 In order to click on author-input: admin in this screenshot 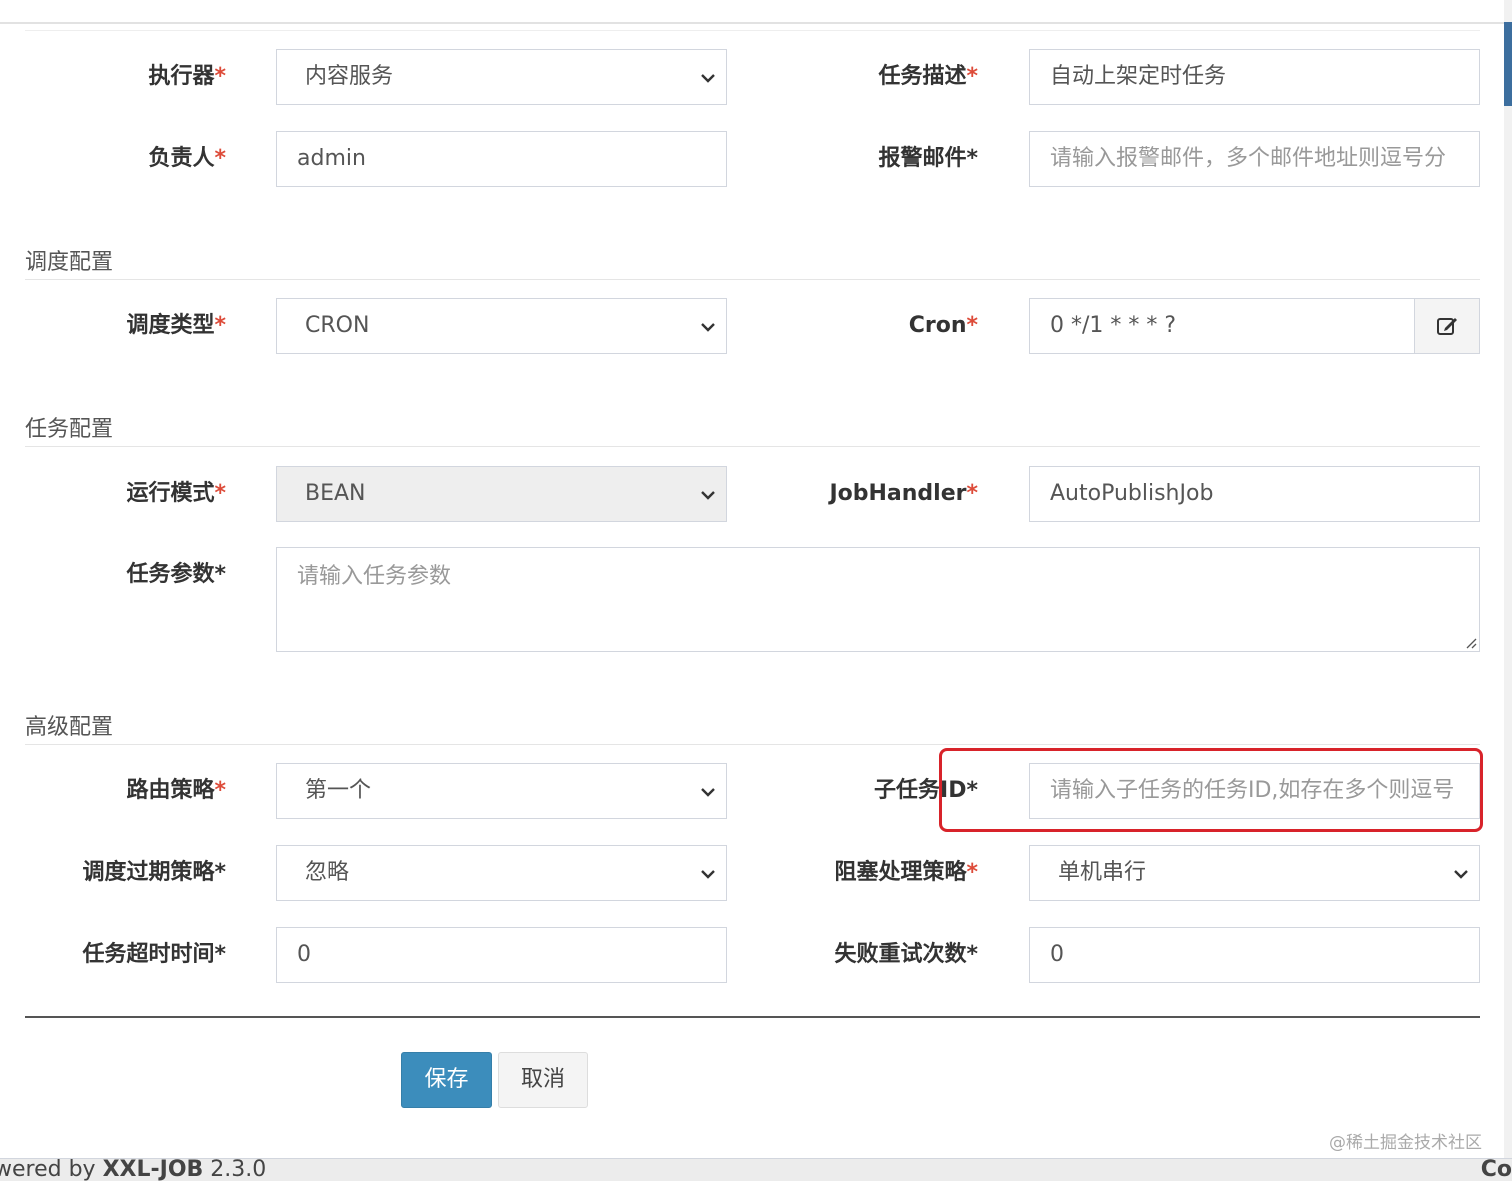, I will do `click(501, 159)`.